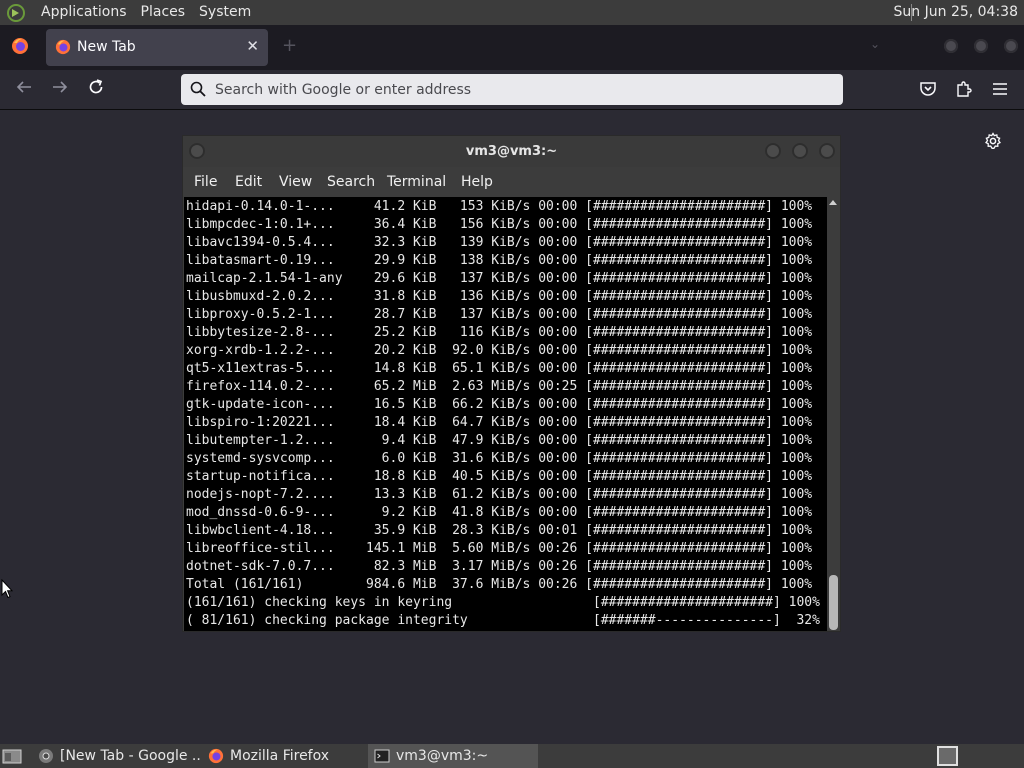  I want to click on clock: Sun Jun 25, 04:38, so click(956, 12).